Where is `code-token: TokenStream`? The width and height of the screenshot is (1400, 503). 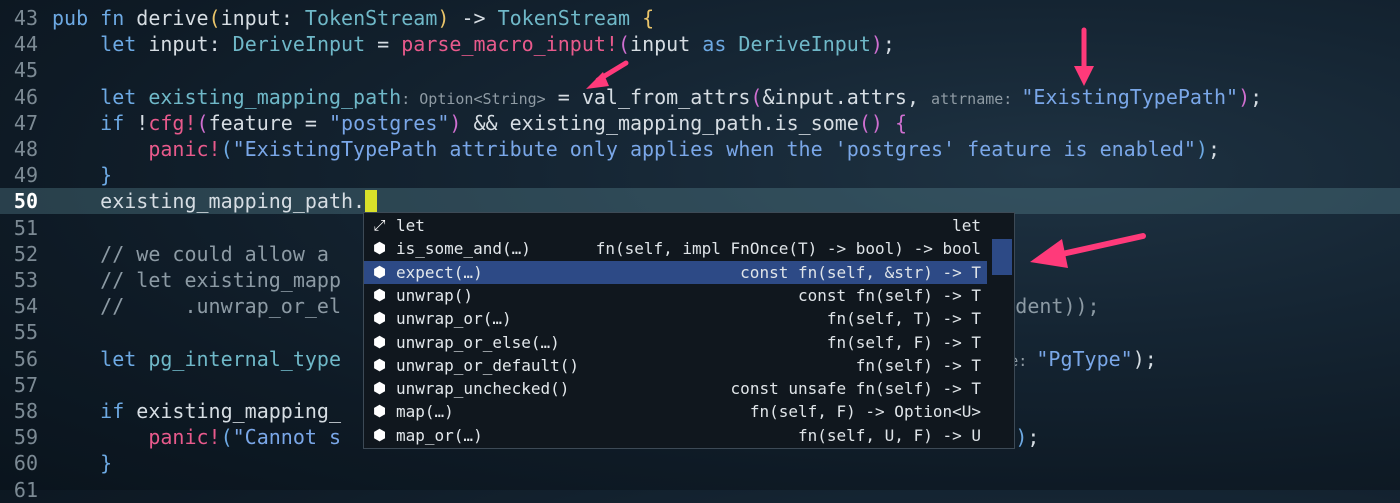 code-token: TokenStream is located at coordinates (564, 18).